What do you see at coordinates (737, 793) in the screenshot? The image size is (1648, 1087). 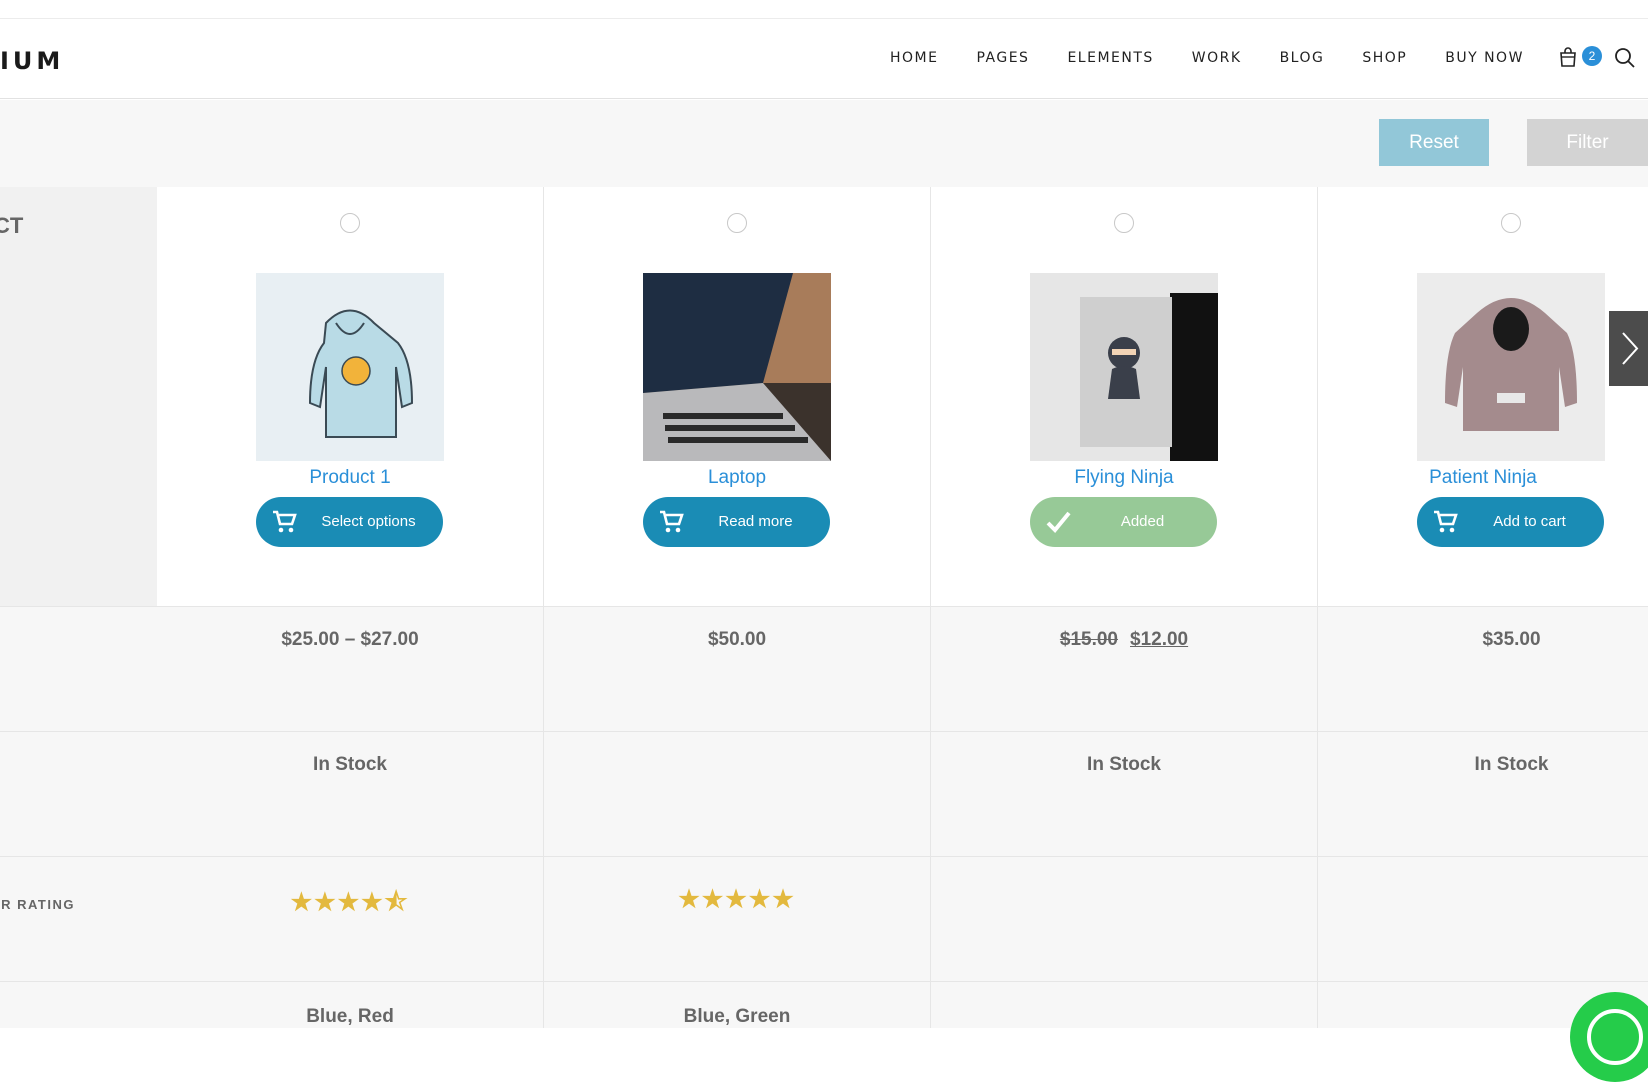 I see `stock-cell` at bounding box center [737, 793].